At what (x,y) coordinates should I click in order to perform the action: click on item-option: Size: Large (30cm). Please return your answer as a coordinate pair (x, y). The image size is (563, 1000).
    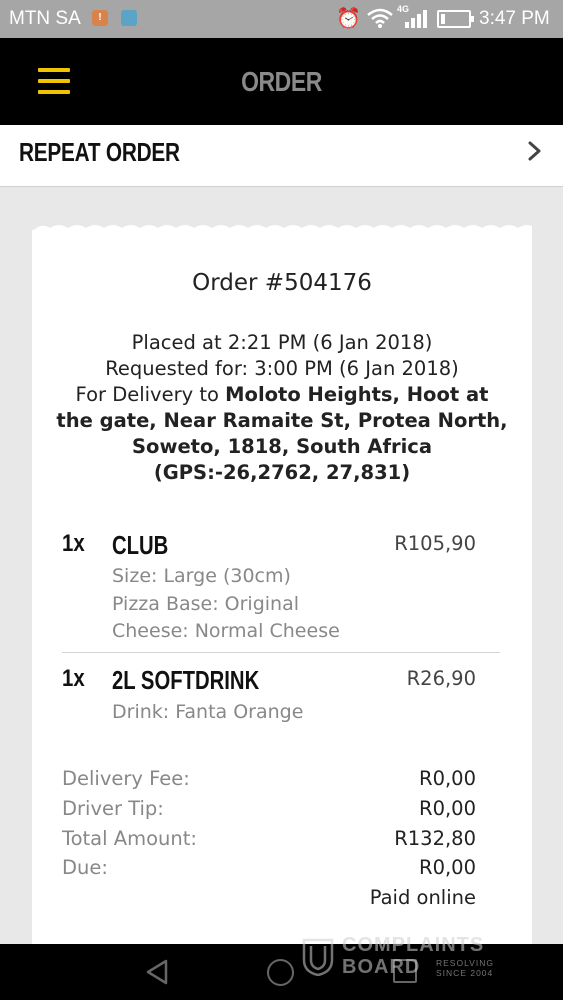
    Looking at the image, I should click on (201, 576).